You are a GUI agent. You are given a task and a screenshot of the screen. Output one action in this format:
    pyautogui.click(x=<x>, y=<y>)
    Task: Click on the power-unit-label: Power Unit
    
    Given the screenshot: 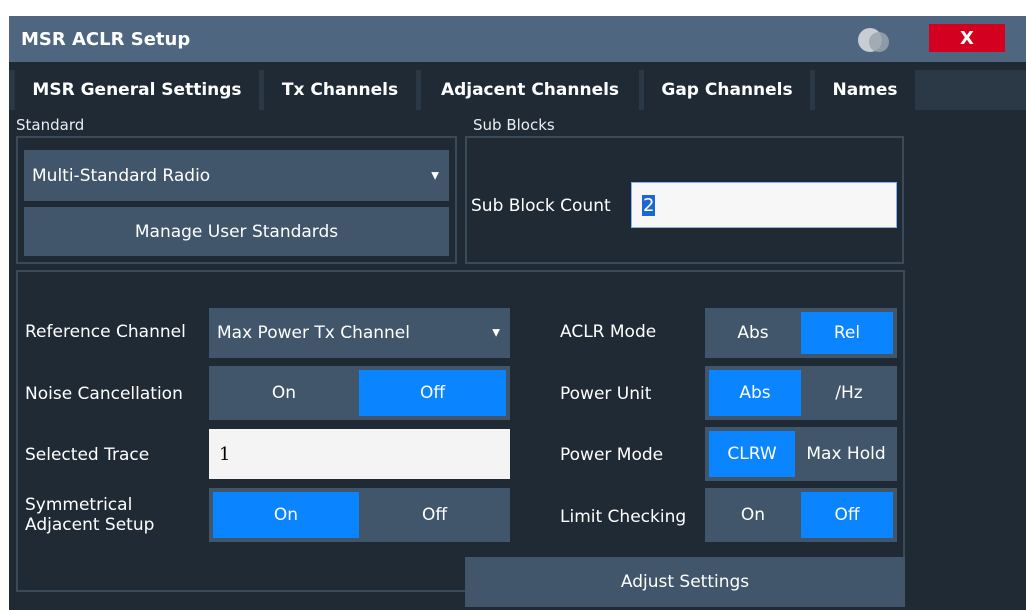 What is the action you would take?
    pyautogui.click(x=606, y=394)
    